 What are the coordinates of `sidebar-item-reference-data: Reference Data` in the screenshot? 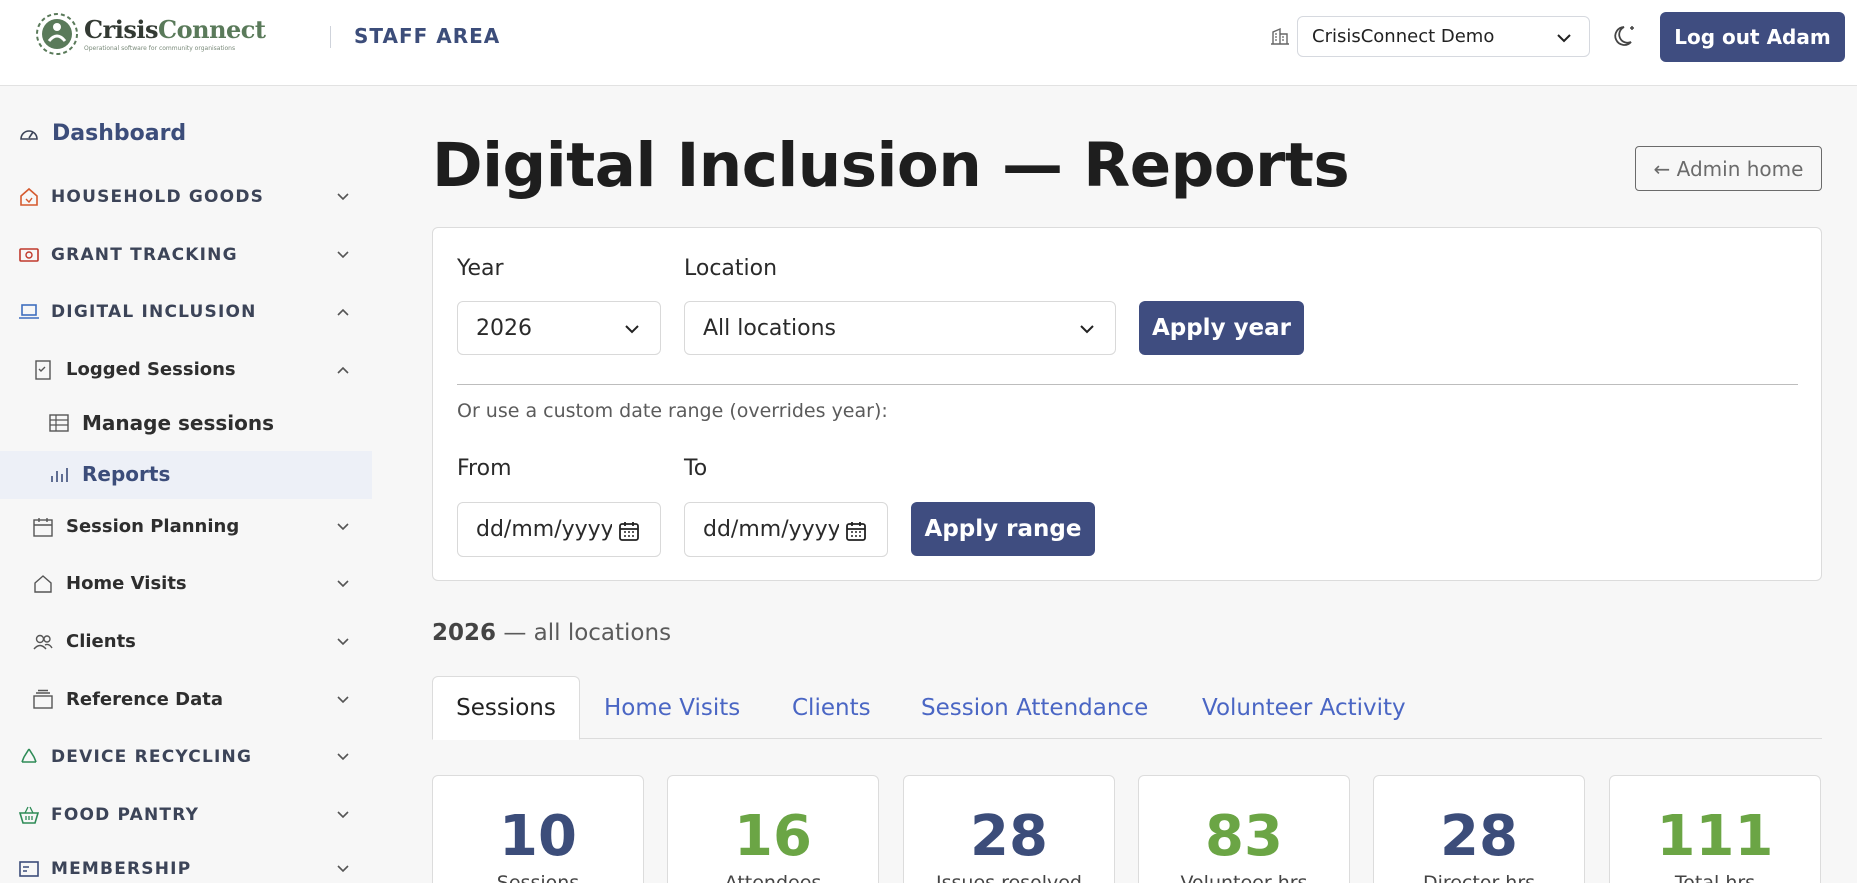 It's located at (186, 700).